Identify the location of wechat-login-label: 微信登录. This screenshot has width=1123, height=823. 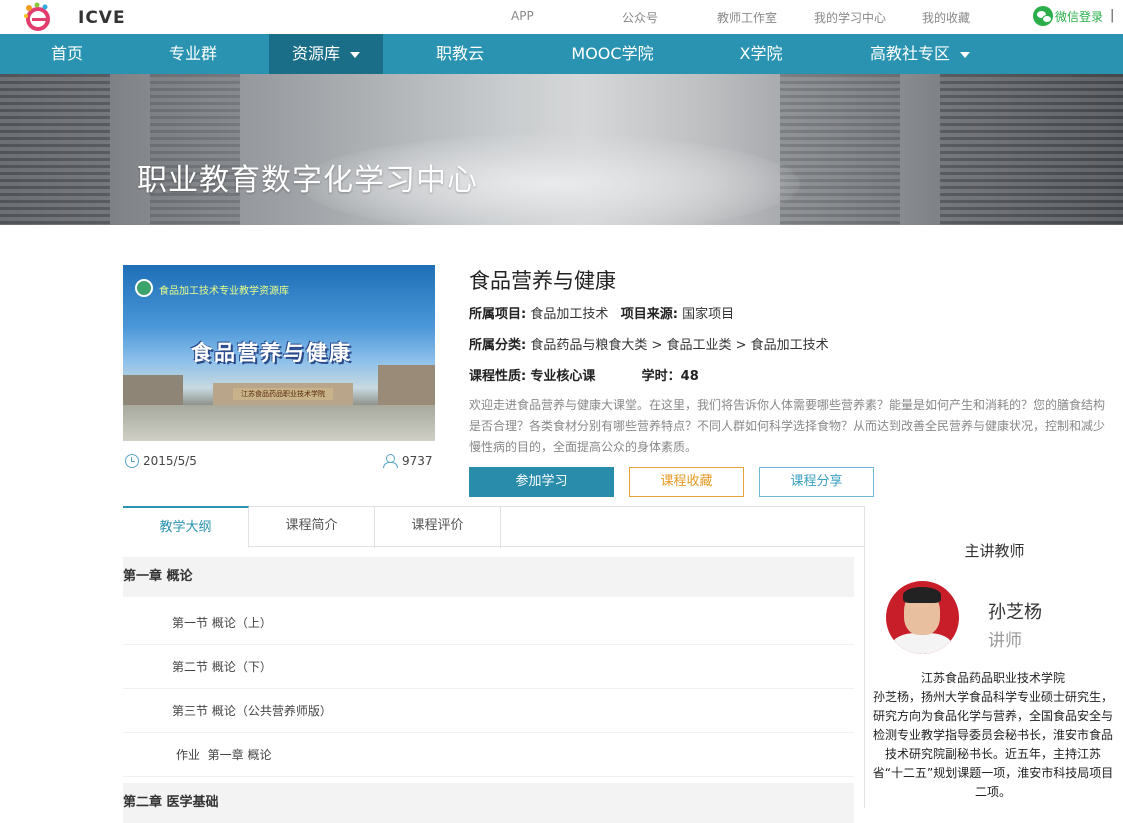
(1079, 16).